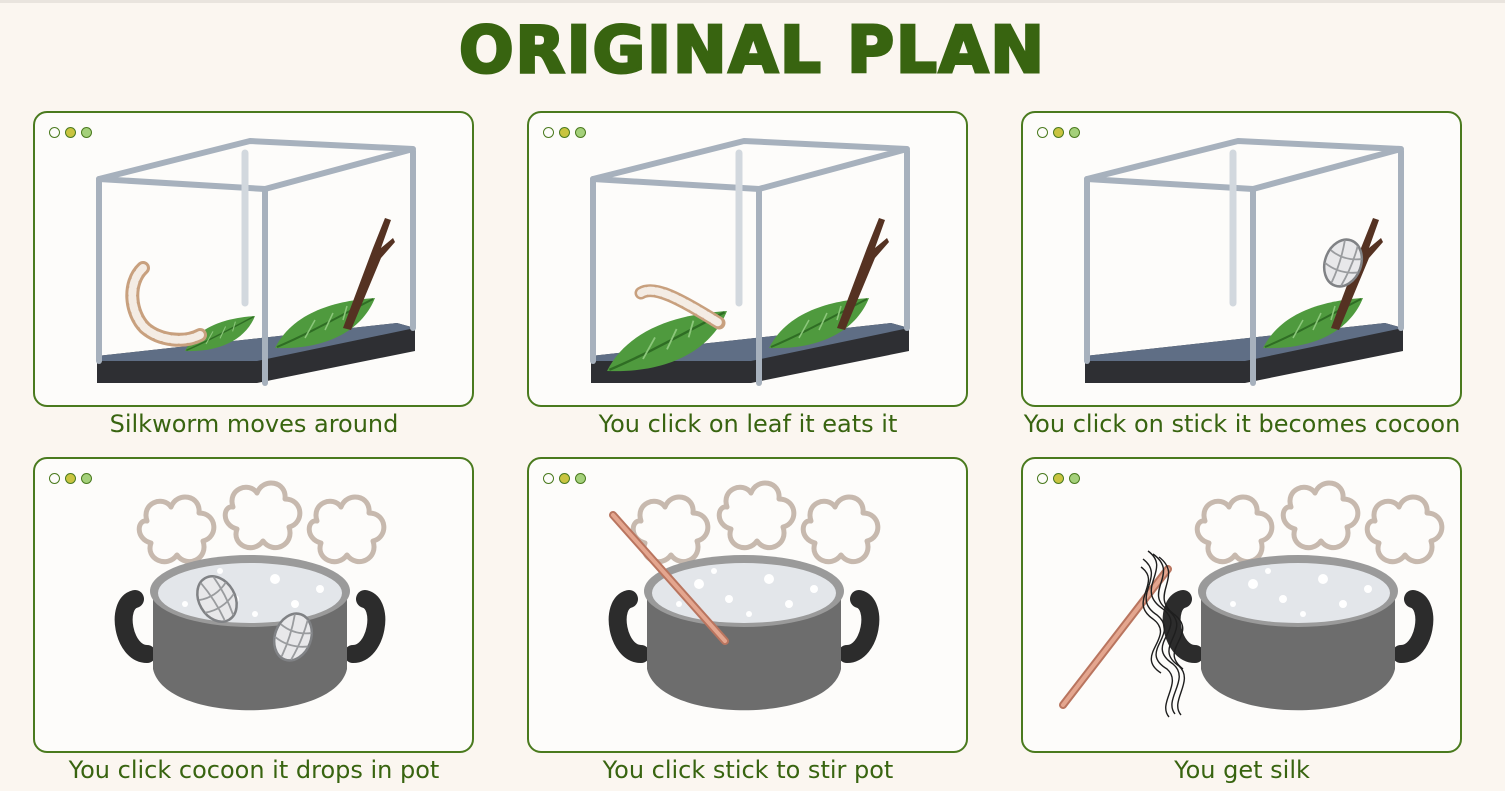 The width and height of the screenshot is (1505, 791). I want to click on cocoon-icon, so click(1343, 263).